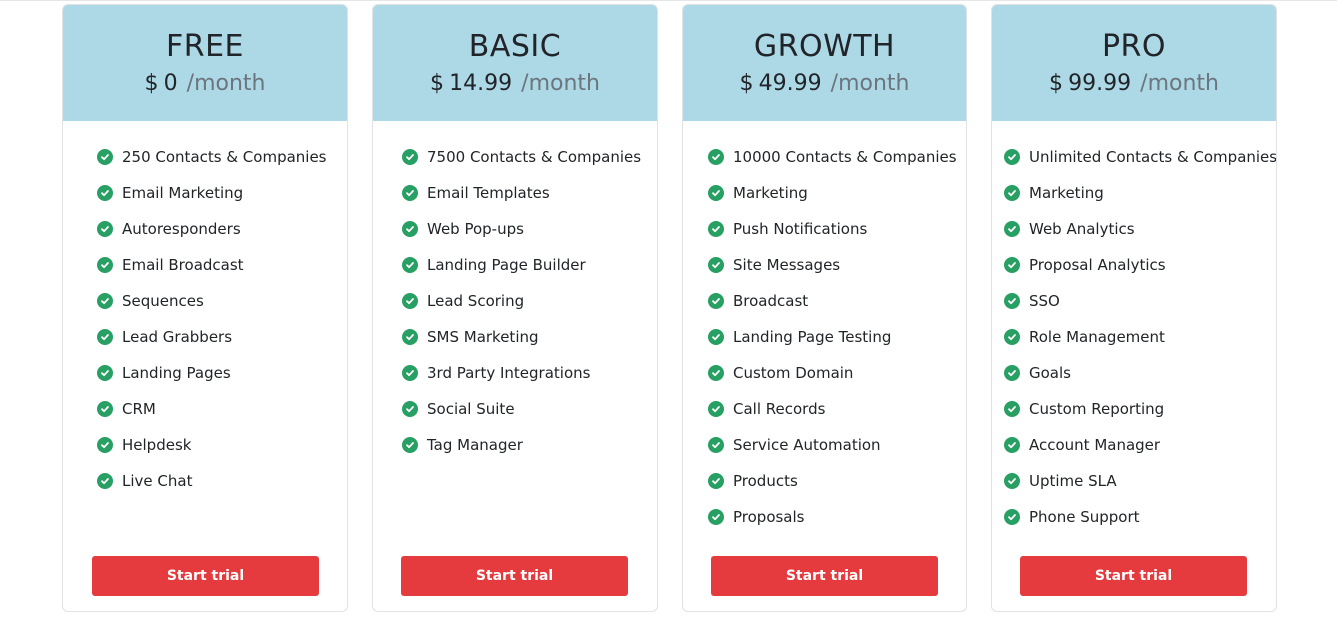 The width and height of the screenshot is (1337, 621). I want to click on plan-price: $ 0 /month, so click(205, 84).